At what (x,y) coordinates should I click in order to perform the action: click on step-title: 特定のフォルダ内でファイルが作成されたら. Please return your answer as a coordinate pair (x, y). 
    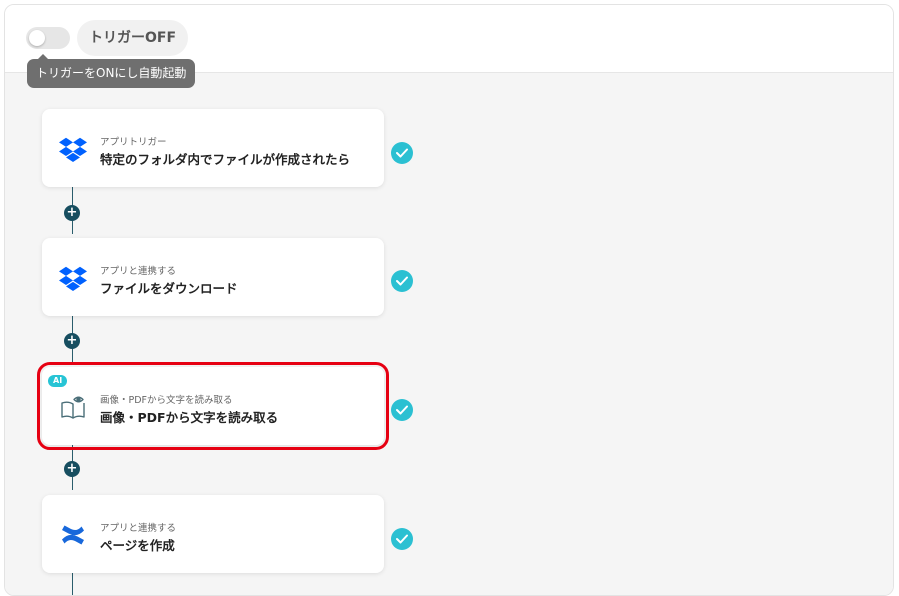
    Looking at the image, I should click on (225, 159).